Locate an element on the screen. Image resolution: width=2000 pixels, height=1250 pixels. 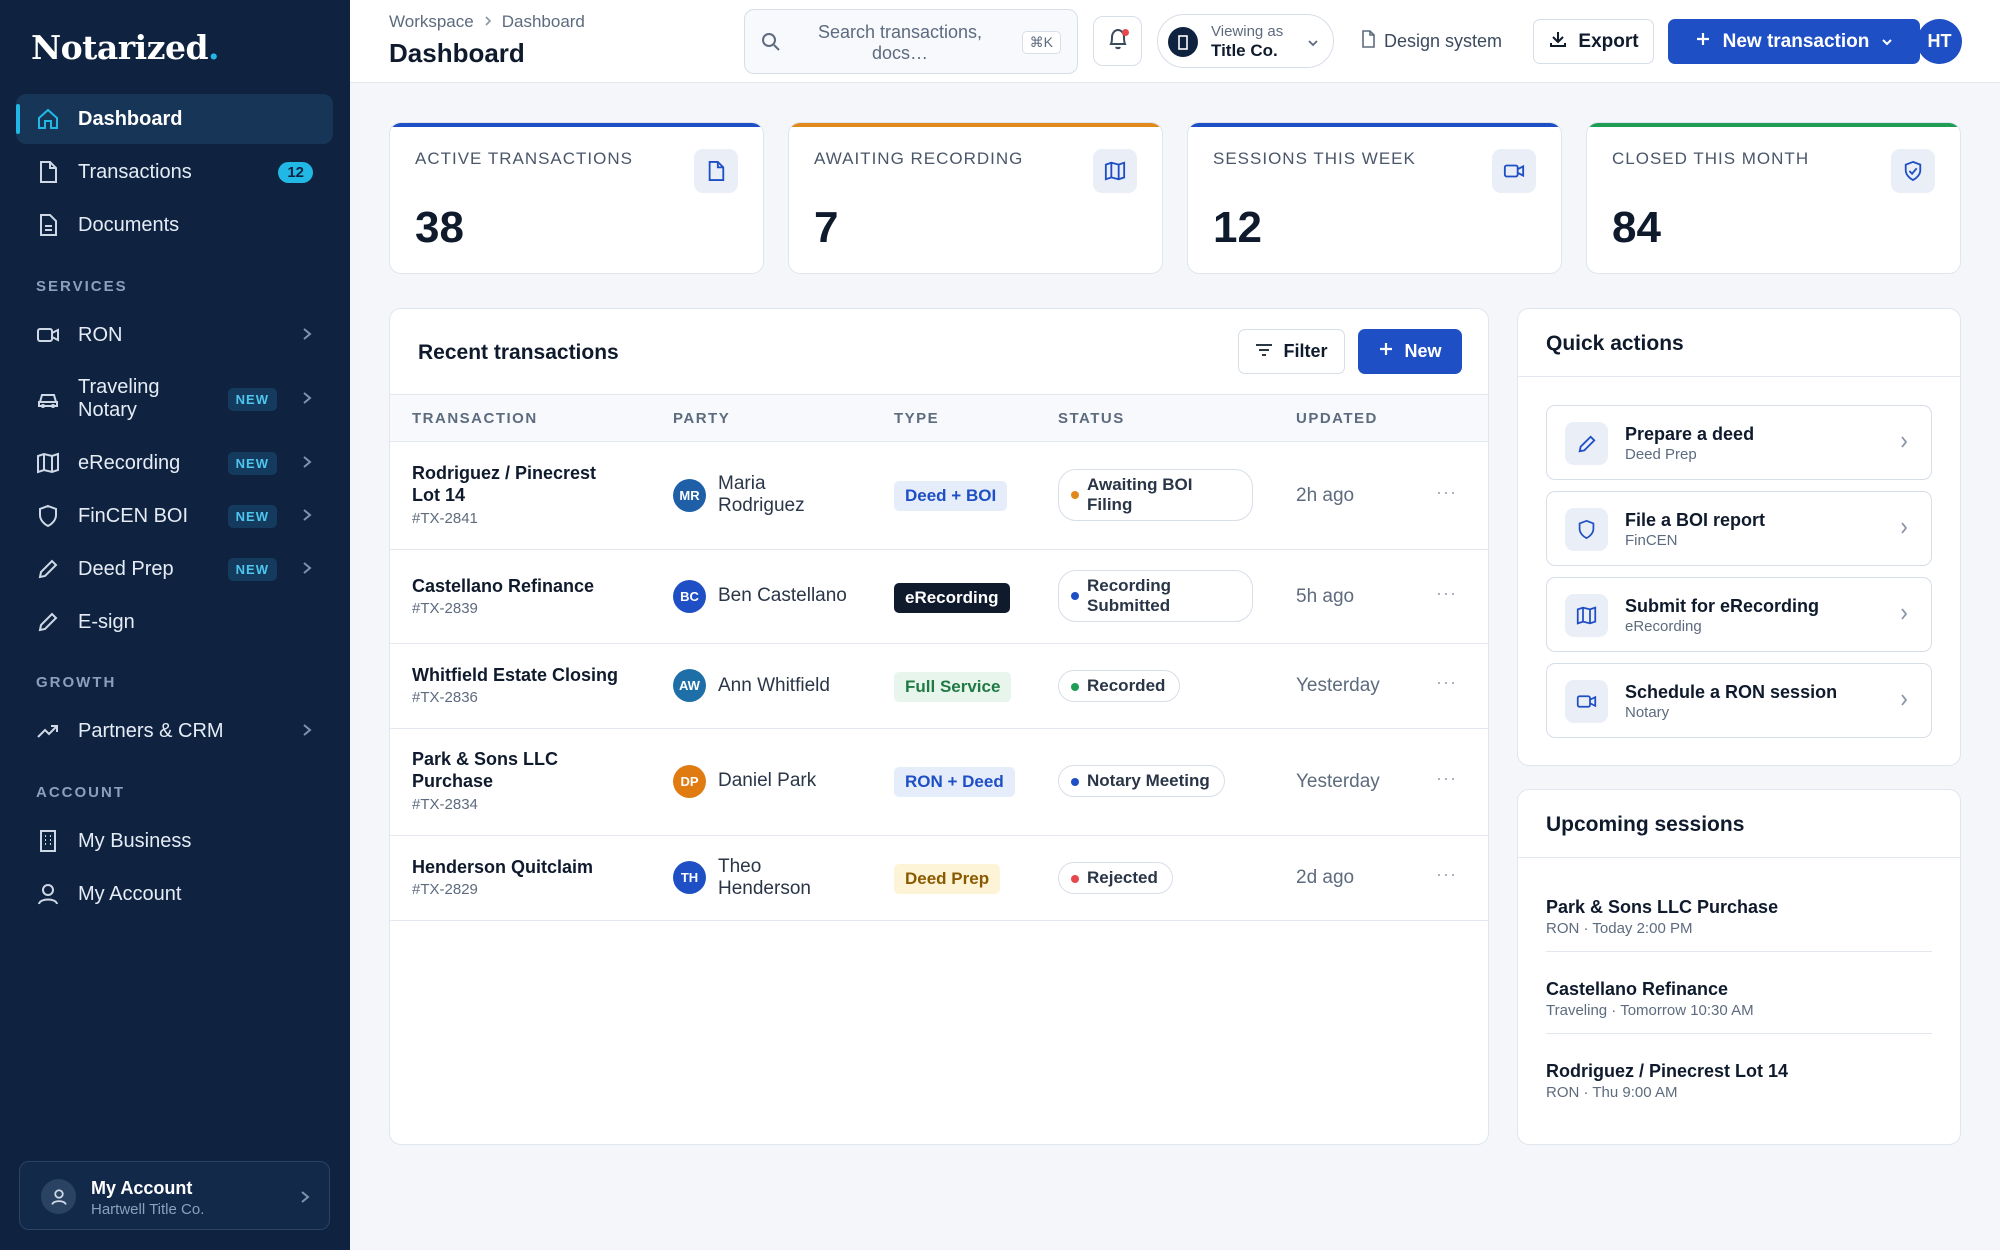
brand-logo: Notarized. is located at coordinates (125, 47).